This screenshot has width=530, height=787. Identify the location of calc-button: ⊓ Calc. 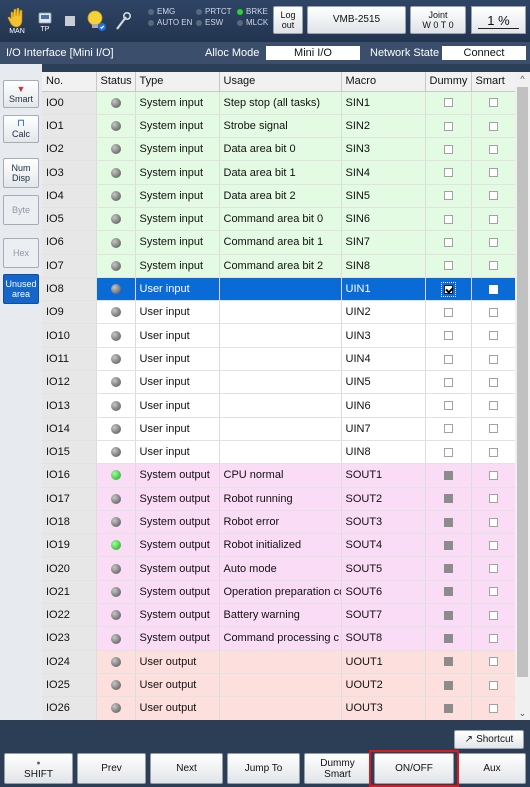
(21, 129).